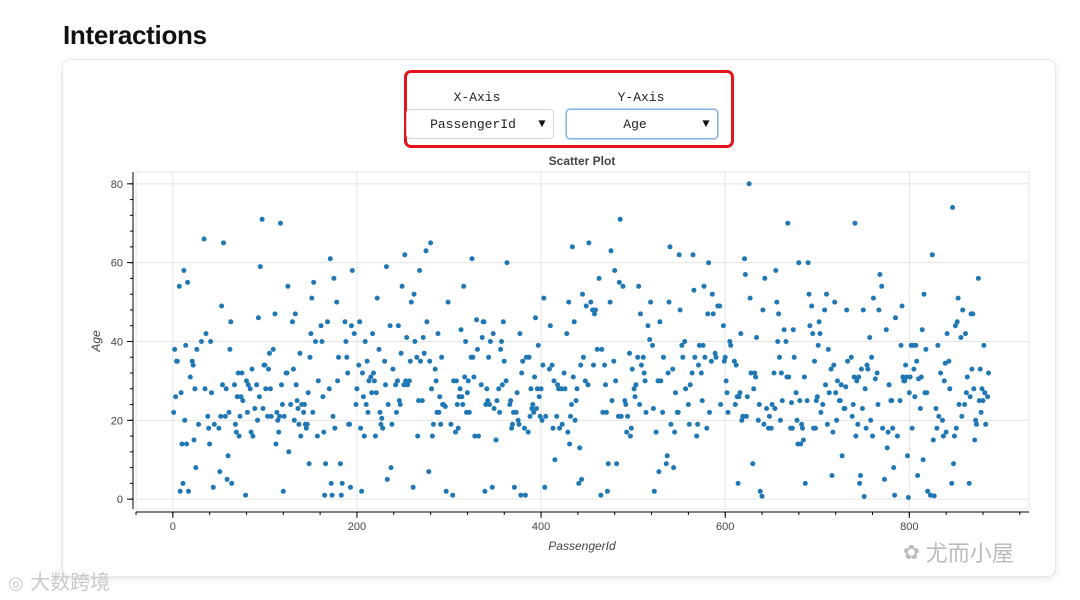 This screenshot has height=600, width=1080. What do you see at coordinates (911, 552) in the screenshot?
I see `wechat-logo-icon: ✿` at bounding box center [911, 552].